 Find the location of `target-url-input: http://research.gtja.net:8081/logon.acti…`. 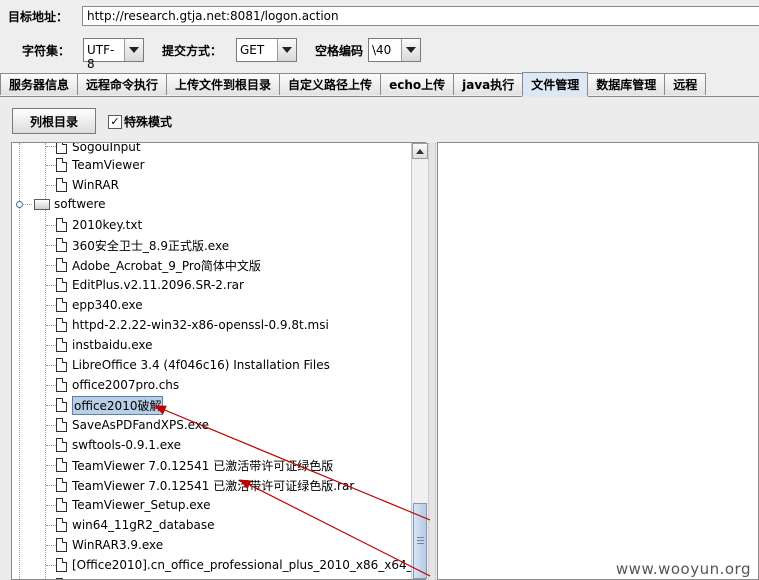

target-url-input: http://research.gtja.net:8081/logon.acti… is located at coordinates (420, 16).